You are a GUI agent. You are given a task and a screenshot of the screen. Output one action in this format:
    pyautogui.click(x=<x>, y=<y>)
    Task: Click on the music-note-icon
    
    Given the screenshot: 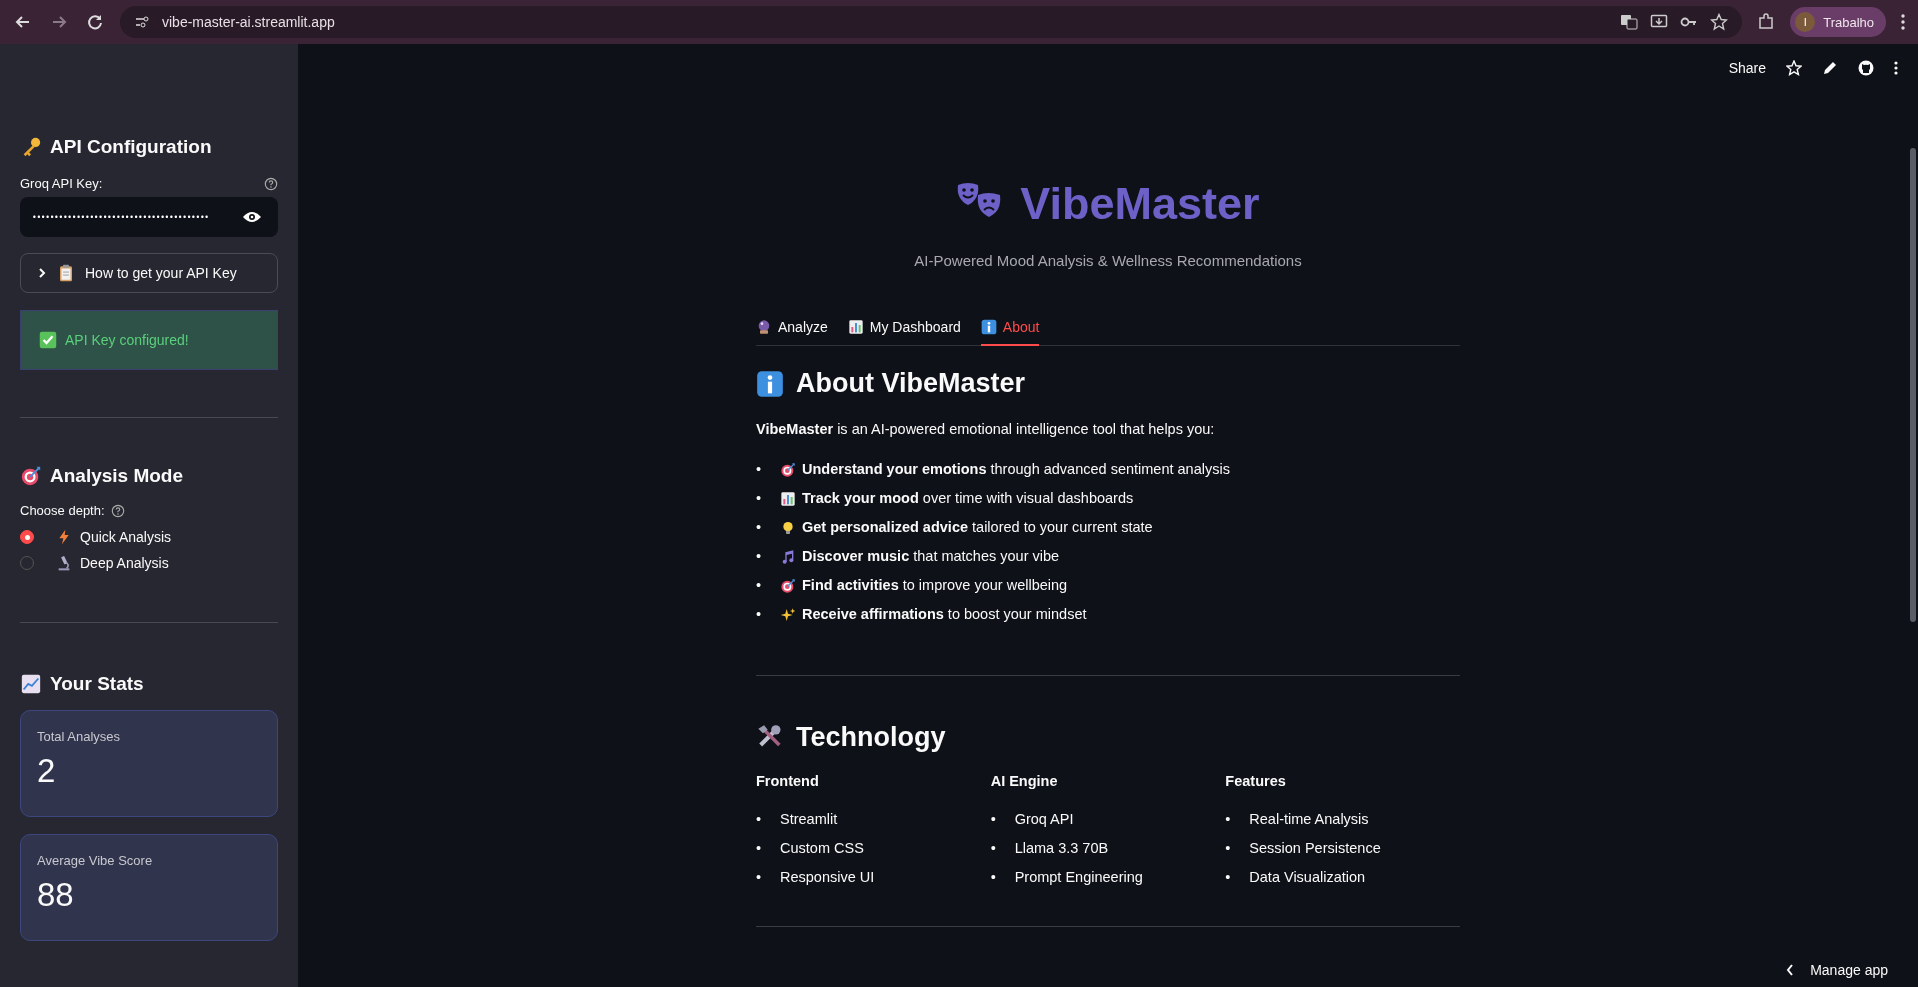 What is the action you would take?
    pyautogui.click(x=788, y=556)
    